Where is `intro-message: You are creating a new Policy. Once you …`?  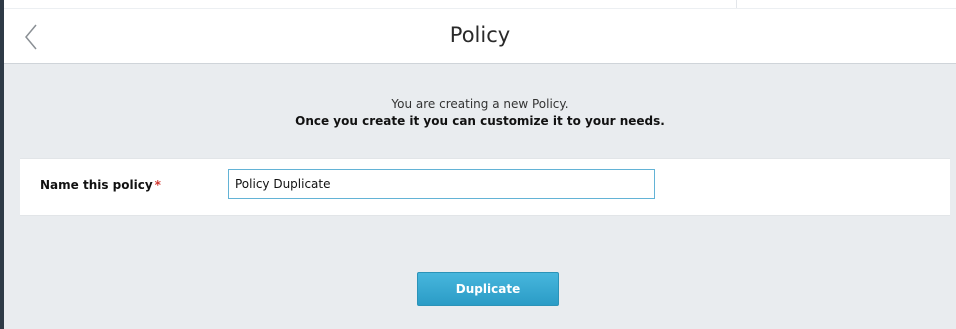 intro-message: You are creating a new Policy. Once you … is located at coordinates (480, 113).